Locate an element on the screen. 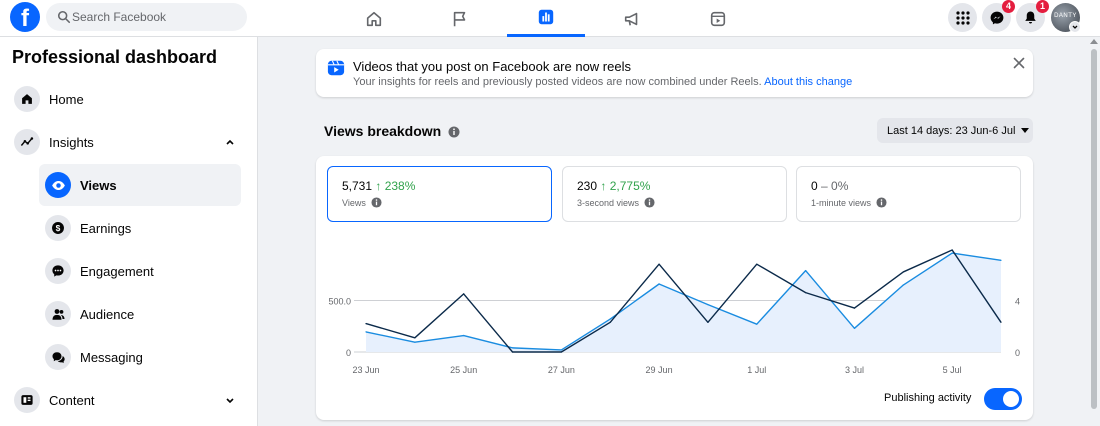 This screenshot has height=426, width=1100. flag-icon is located at coordinates (459, 18).